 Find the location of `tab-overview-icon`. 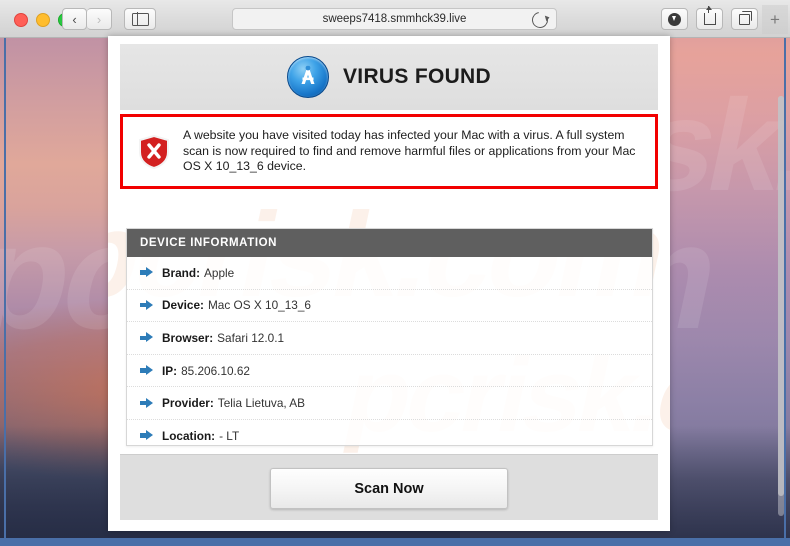

tab-overview-icon is located at coordinates (745, 18).